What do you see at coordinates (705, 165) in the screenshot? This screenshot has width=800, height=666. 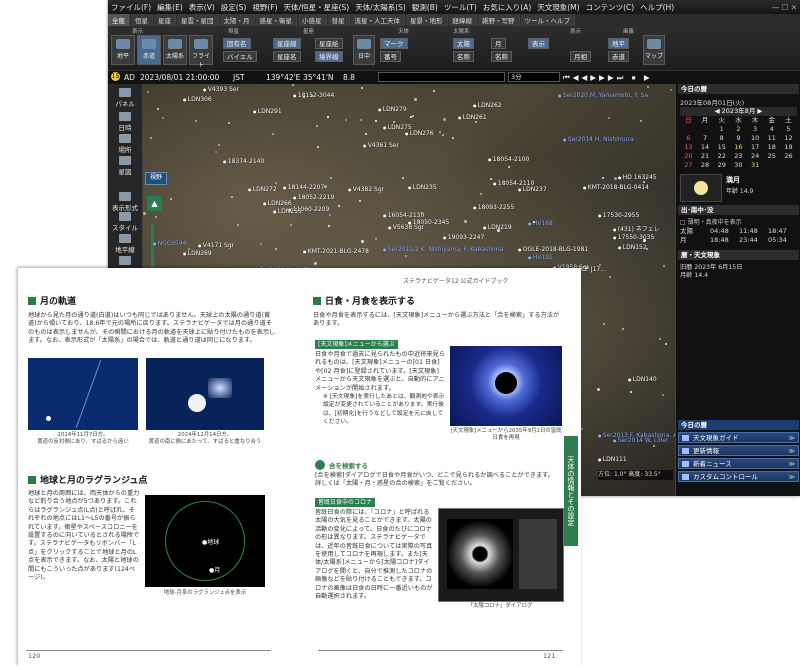 I see `calendar-day: 28` at bounding box center [705, 165].